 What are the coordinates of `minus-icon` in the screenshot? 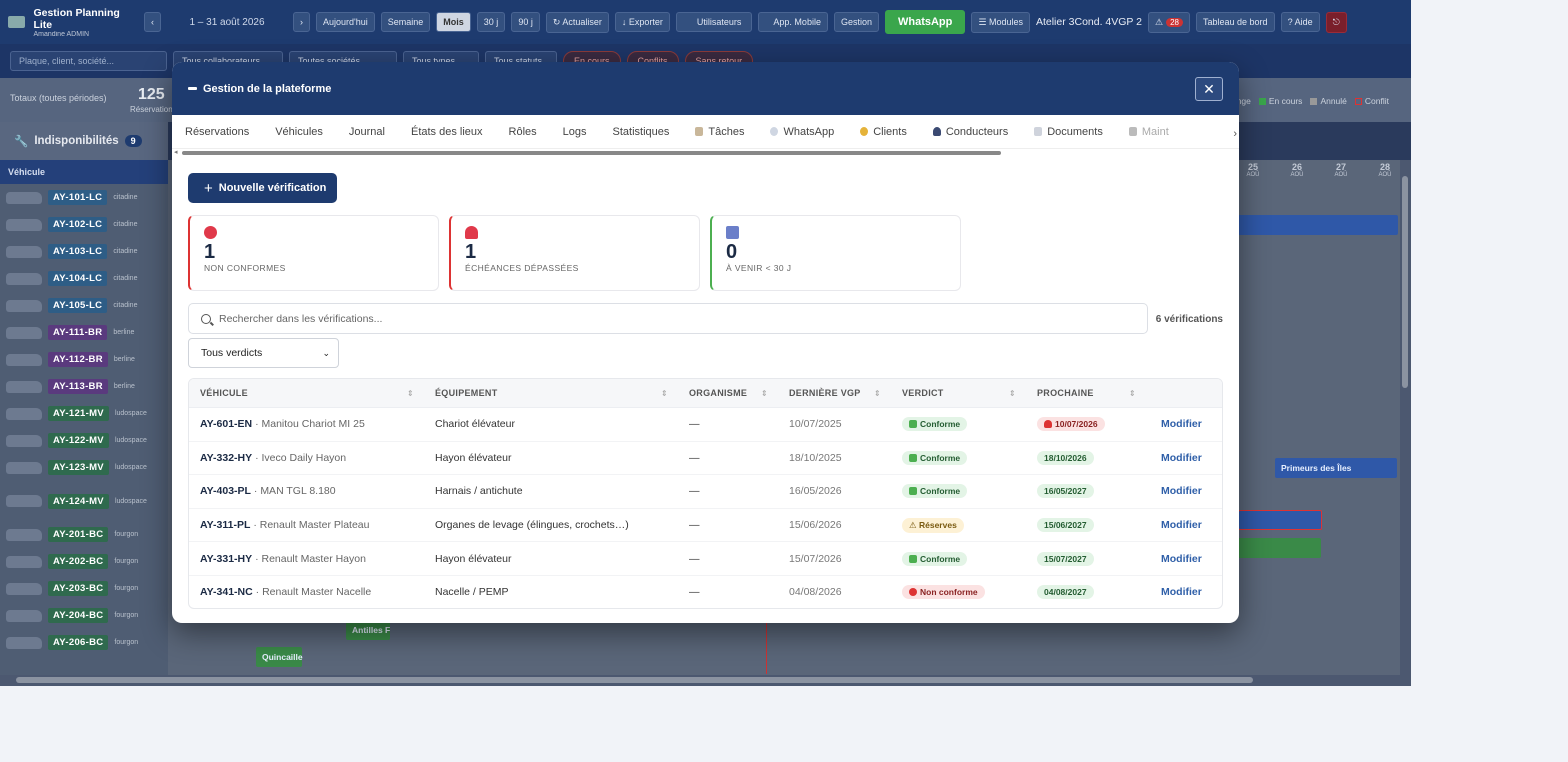 It's located at (192, 88).